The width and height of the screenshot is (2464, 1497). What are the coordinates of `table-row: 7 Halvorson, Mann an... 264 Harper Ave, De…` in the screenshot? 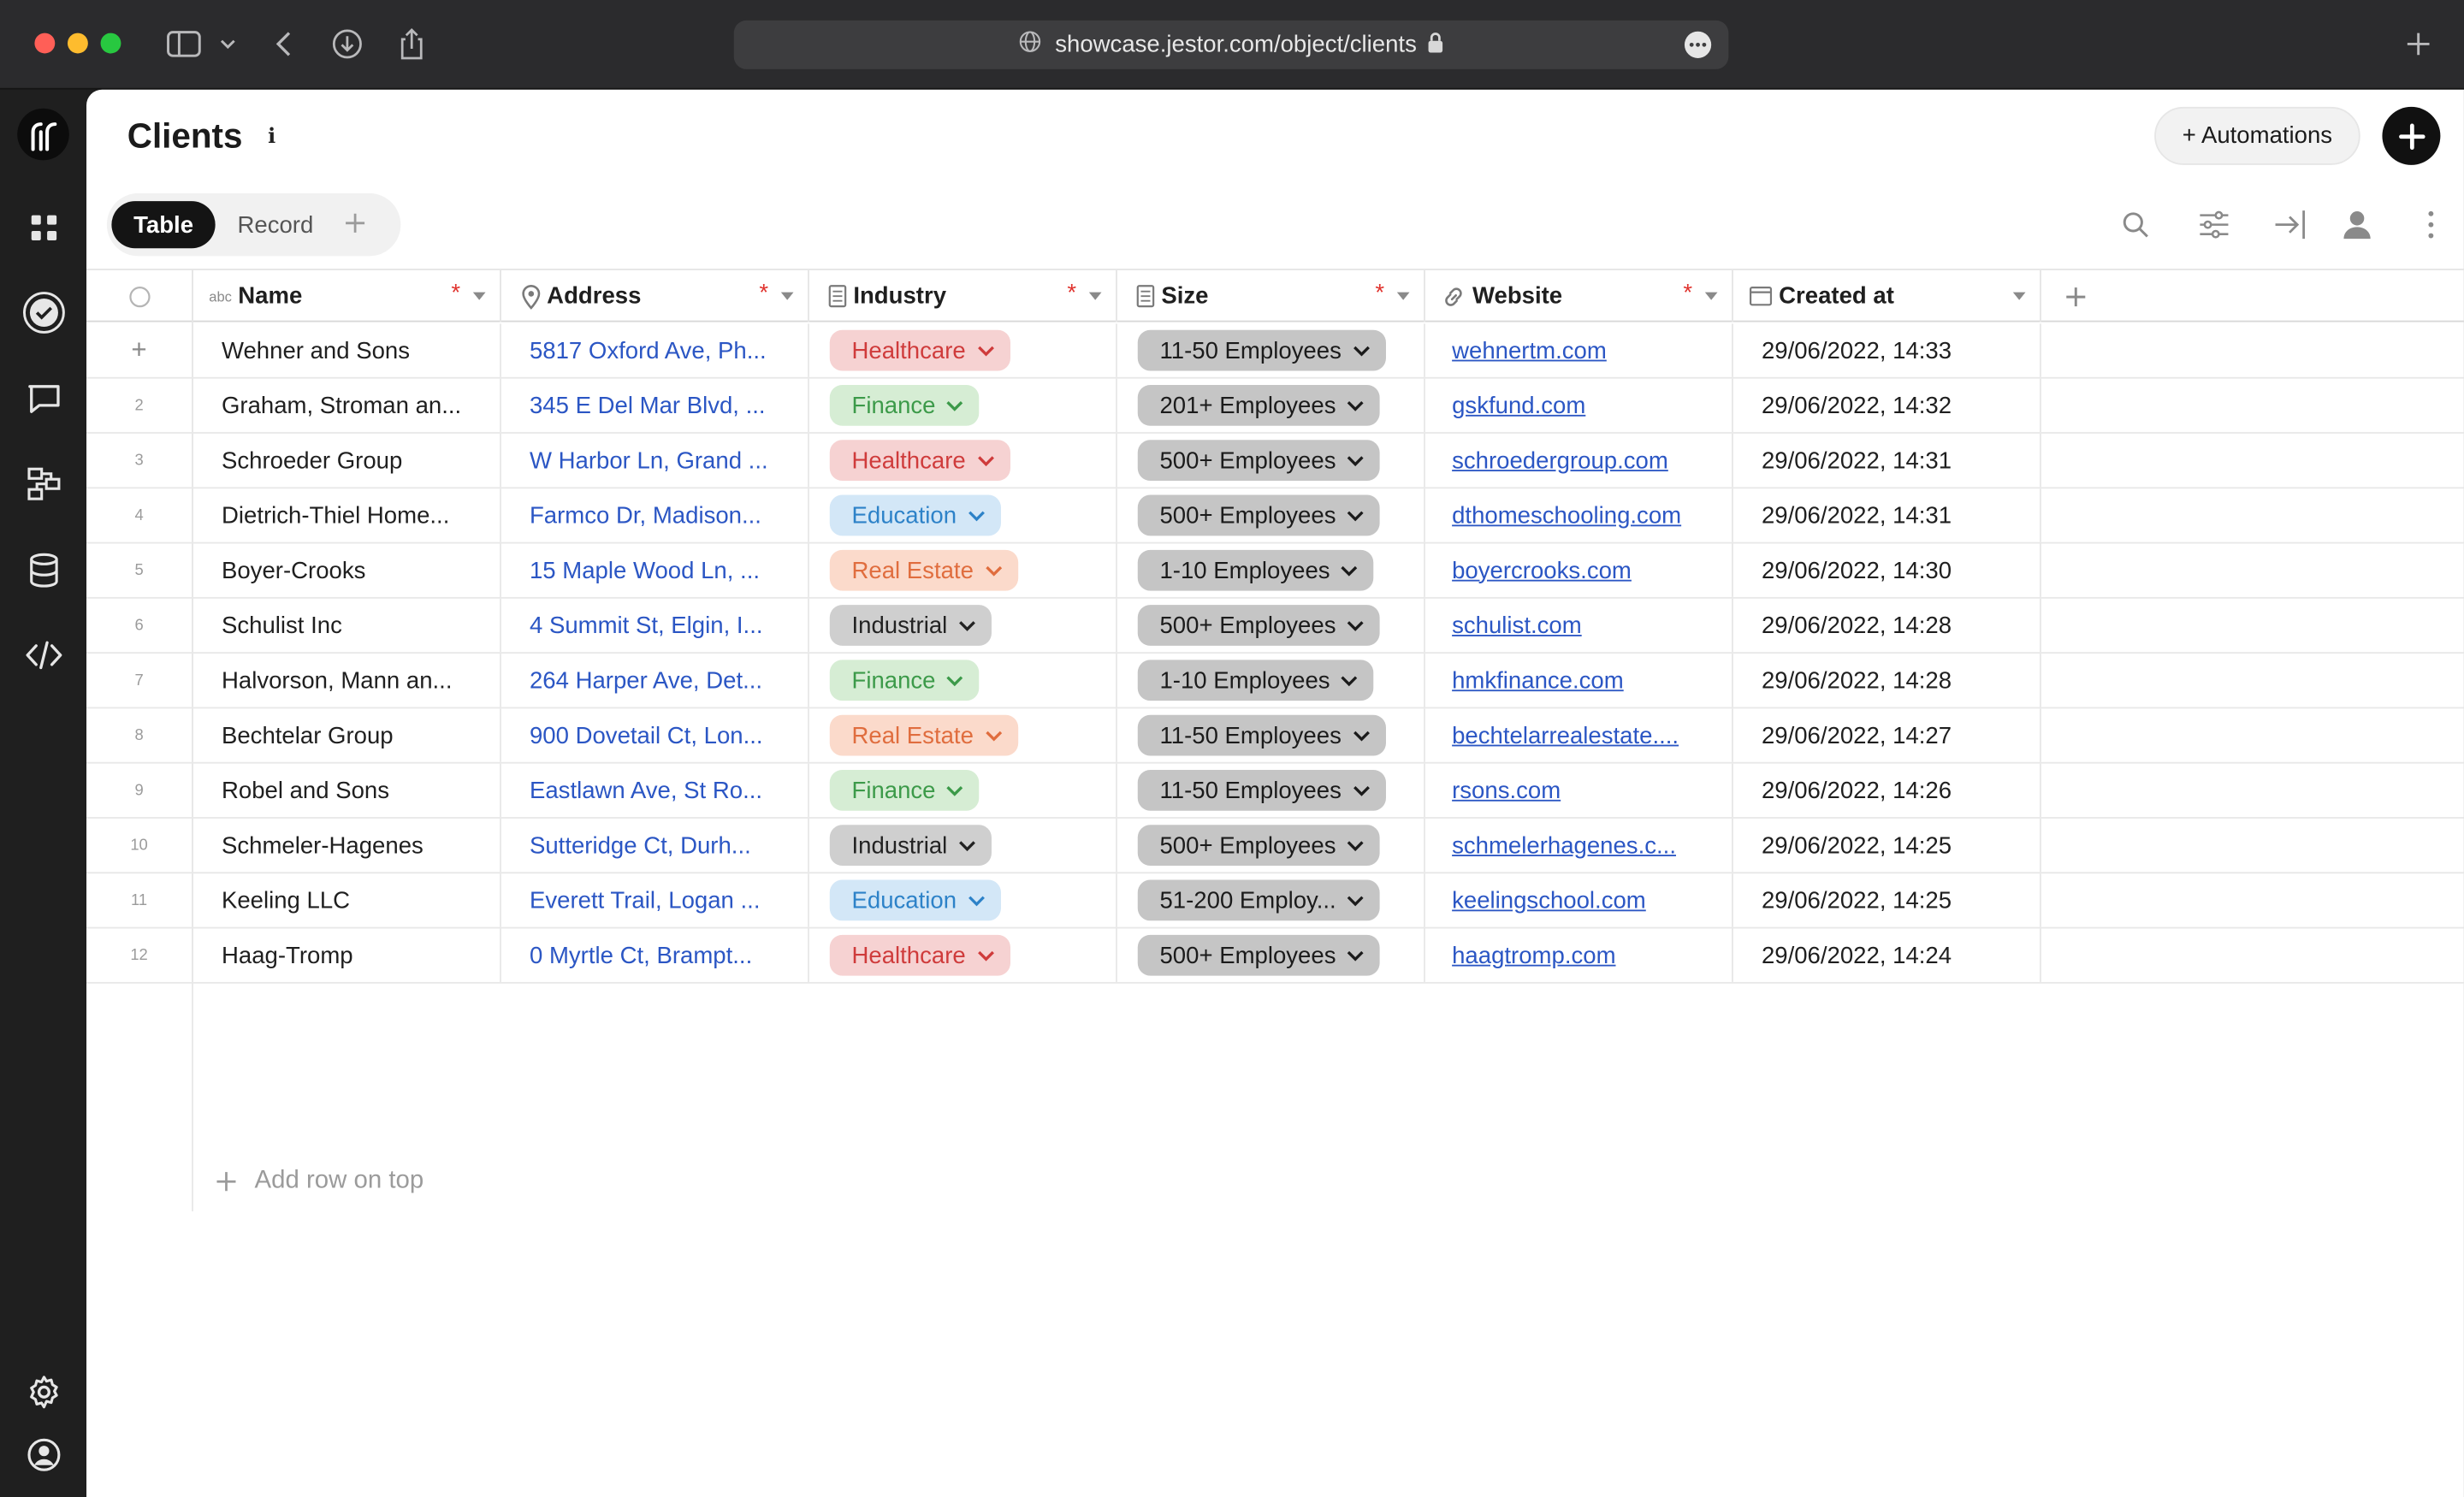 It's located at (1275, 681).